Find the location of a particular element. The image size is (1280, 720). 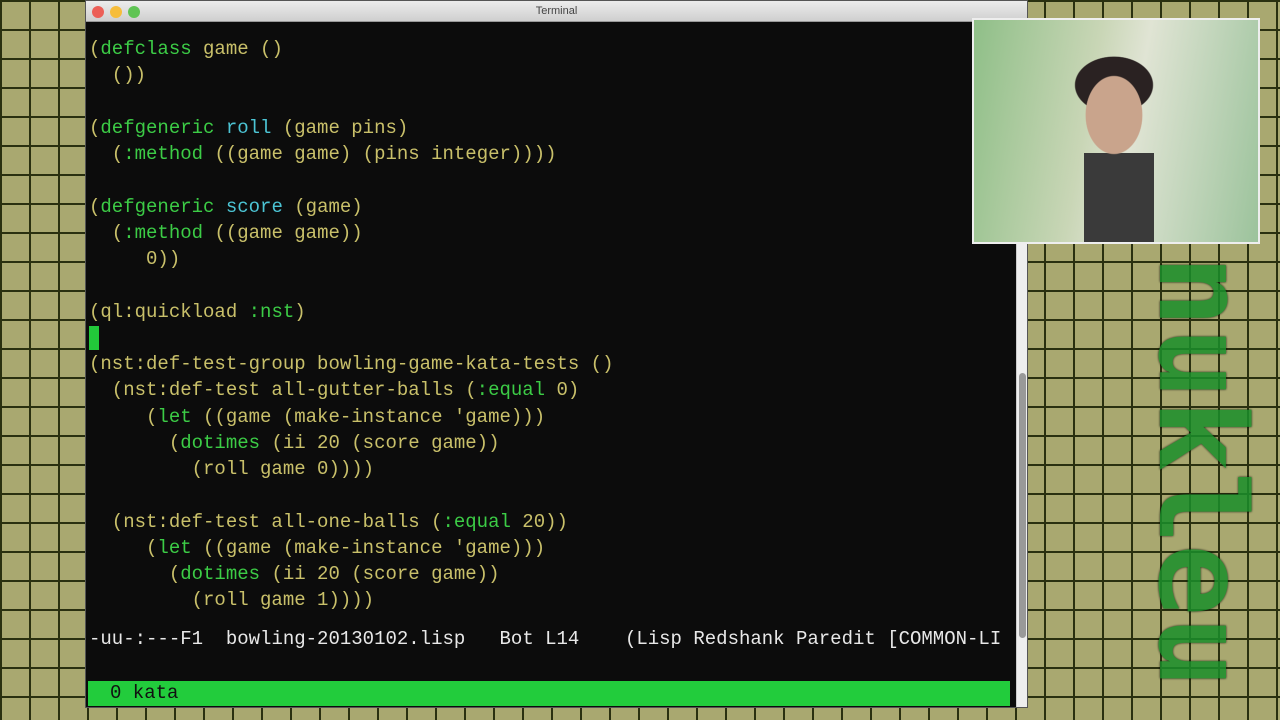

code-line: (defgeneric score (game) is located at coordinates (351, 207).